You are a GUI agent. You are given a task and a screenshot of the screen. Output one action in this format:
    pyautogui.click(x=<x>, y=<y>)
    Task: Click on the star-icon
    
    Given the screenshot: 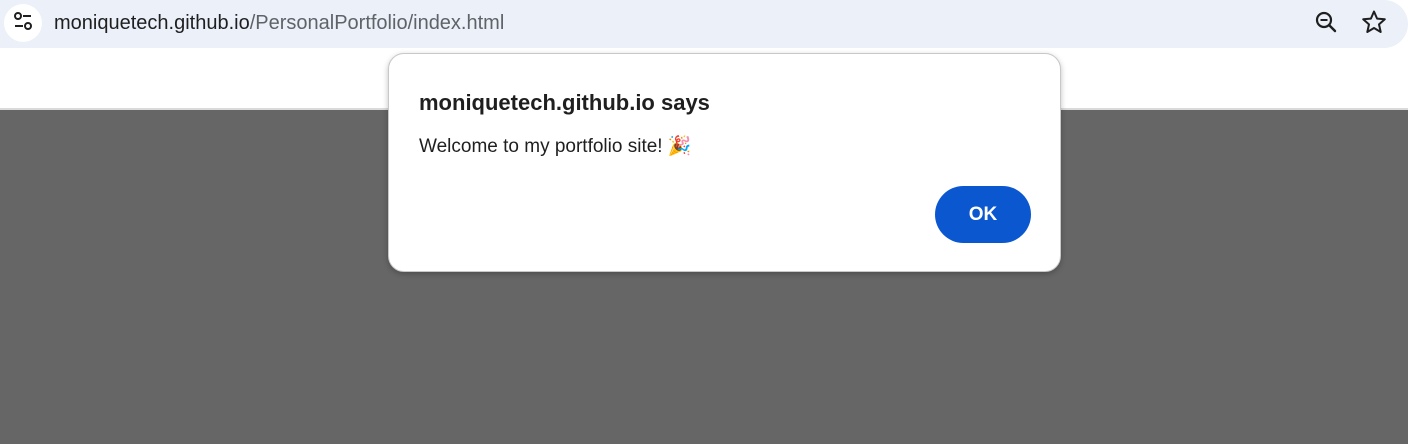 What is the action you would take?
    pyautogui.click(x=1374, y=24)
    